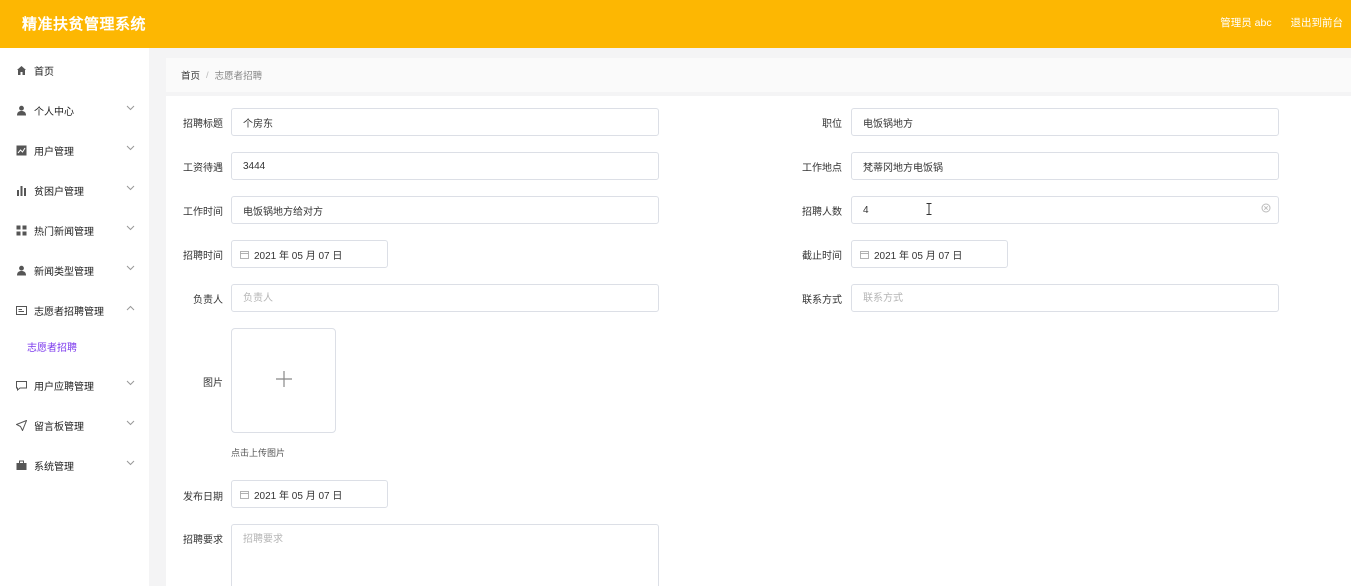  I want to click on sidebar-item-message-board-management: 留言板管理, so click(74, 425).